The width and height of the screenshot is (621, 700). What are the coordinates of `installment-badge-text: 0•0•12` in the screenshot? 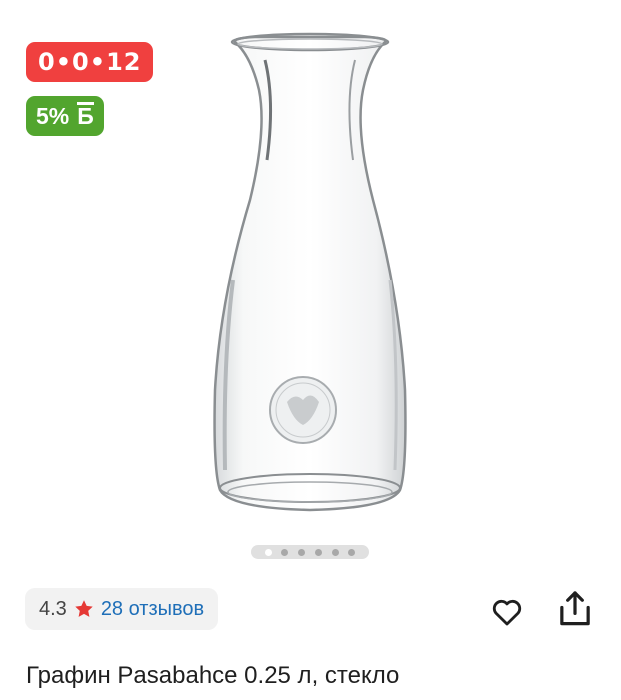 It's located at (90, 62).